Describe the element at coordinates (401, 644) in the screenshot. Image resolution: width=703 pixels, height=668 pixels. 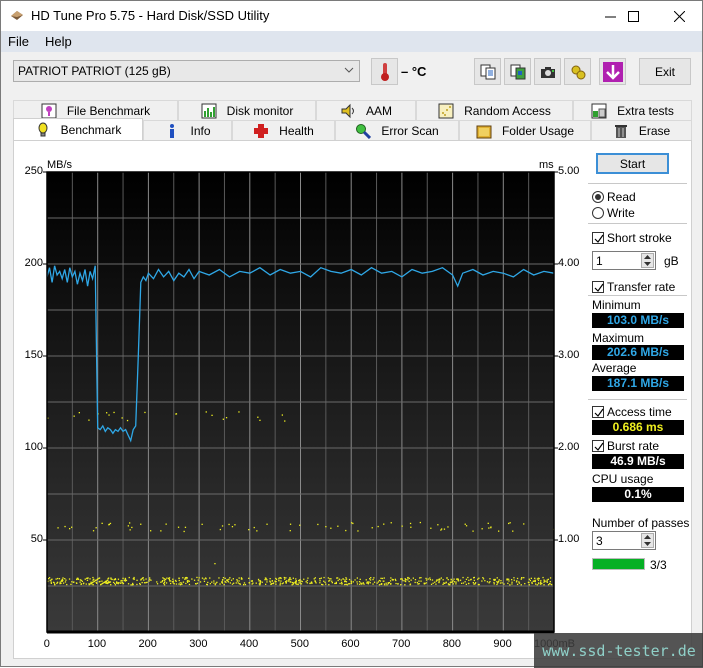
I see `x-tick-label: 700` at that location.